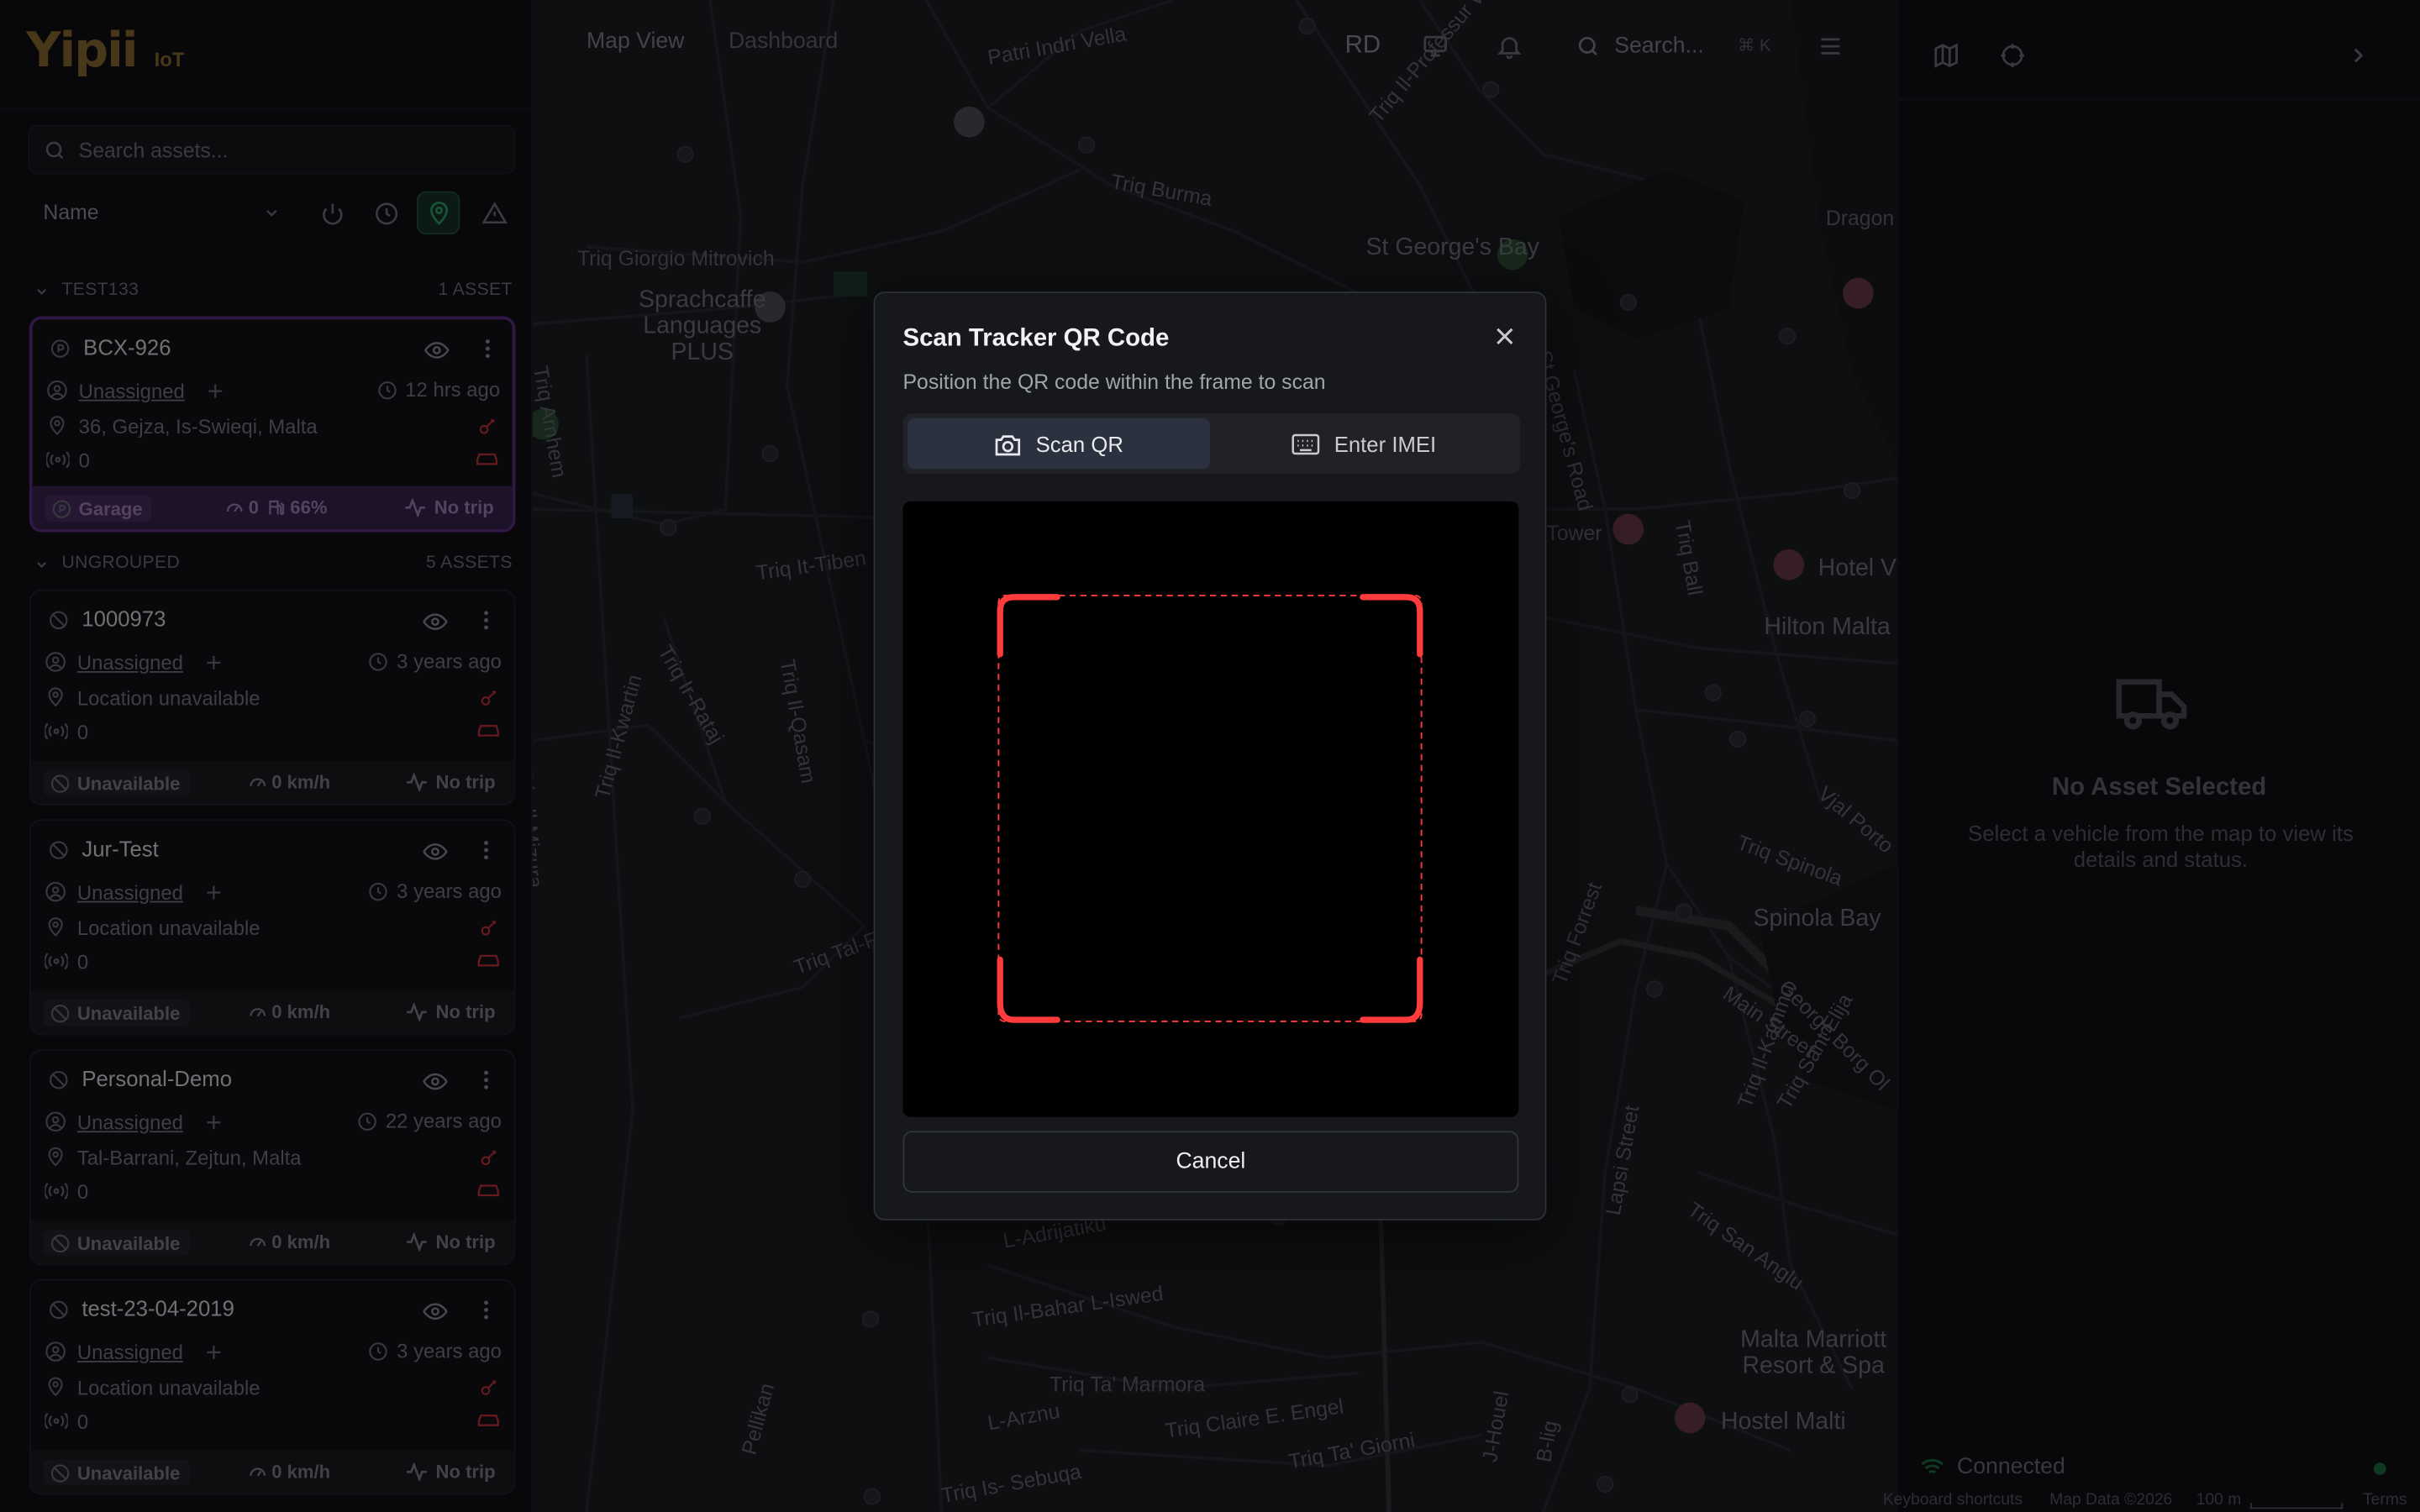 The height and width of the screenshot is (1512, 2420). What do you see at coordinates (1306, 443) in the screenshot?
I see `keyboard-icon` at bounding box center [1306, 443].